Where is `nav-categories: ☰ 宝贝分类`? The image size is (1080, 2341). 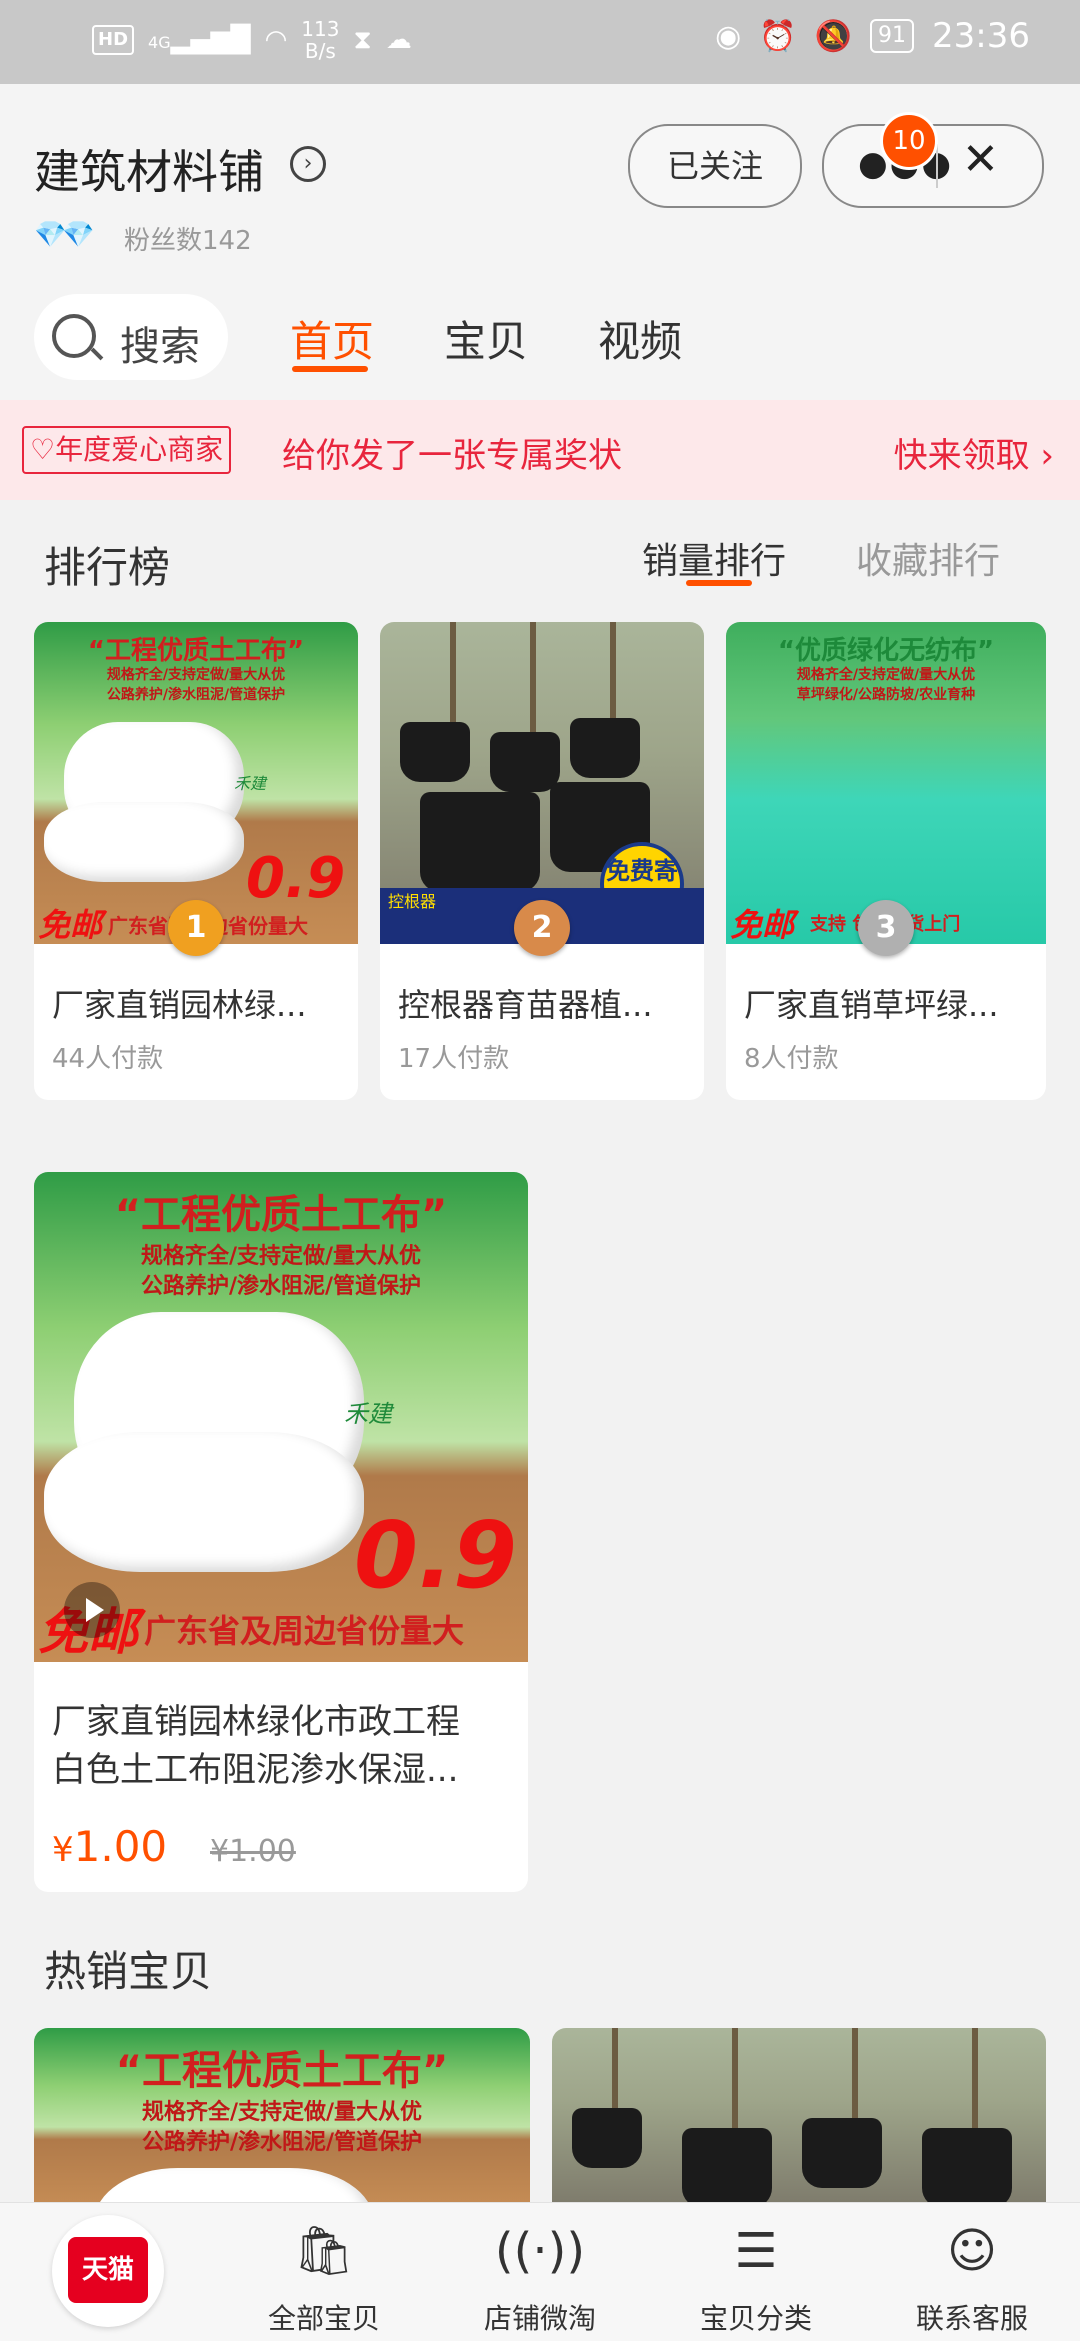
nav-categories: ☰ 宝贝分类 is located at coordinates (756, 2278).